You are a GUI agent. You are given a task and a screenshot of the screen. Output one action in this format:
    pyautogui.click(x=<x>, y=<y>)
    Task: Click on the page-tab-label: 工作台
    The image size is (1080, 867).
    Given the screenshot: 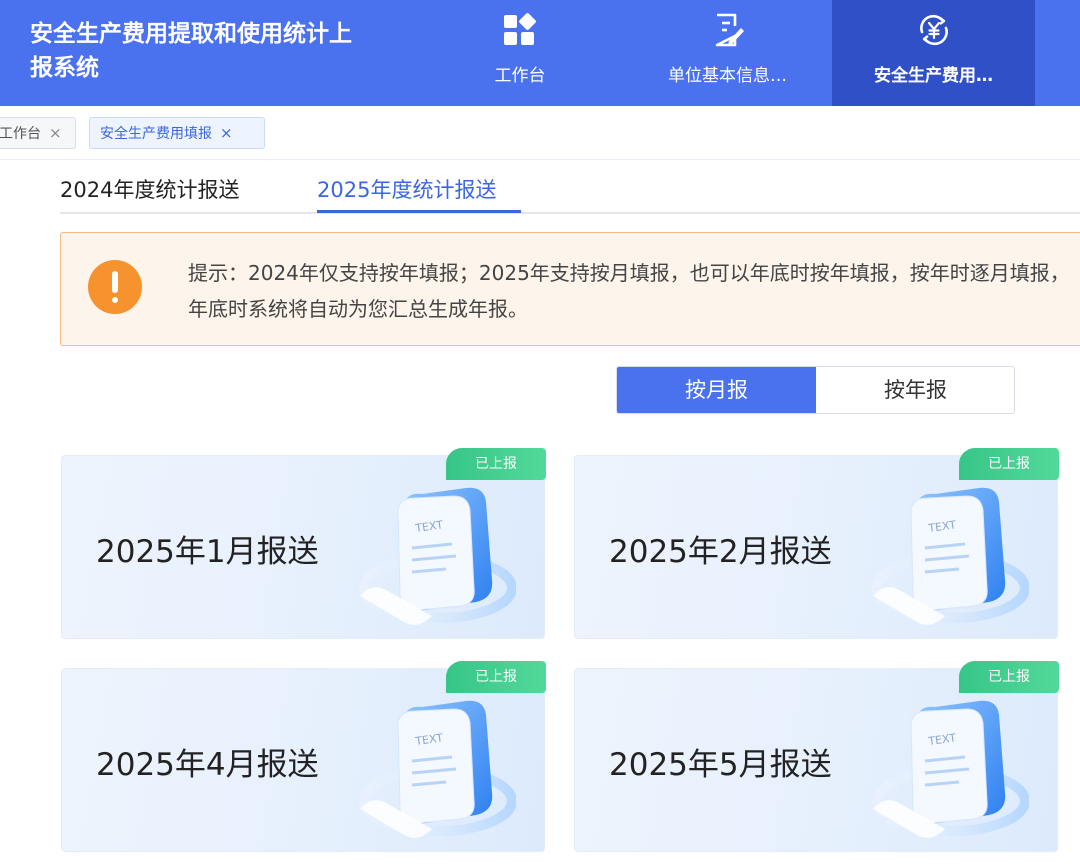 What is the action you would take?
    pyautogui.click(x=20, y=134)
    